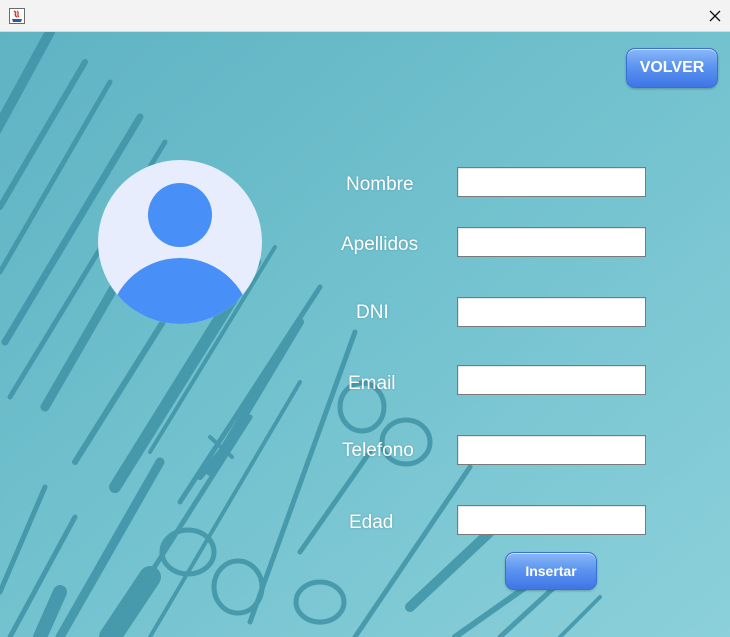 The image size is (730, 637). What do you see at coordinates (378, 450) in the screenshot?
I see `telefono-label: Telefono` at bounding box center [378, 450].